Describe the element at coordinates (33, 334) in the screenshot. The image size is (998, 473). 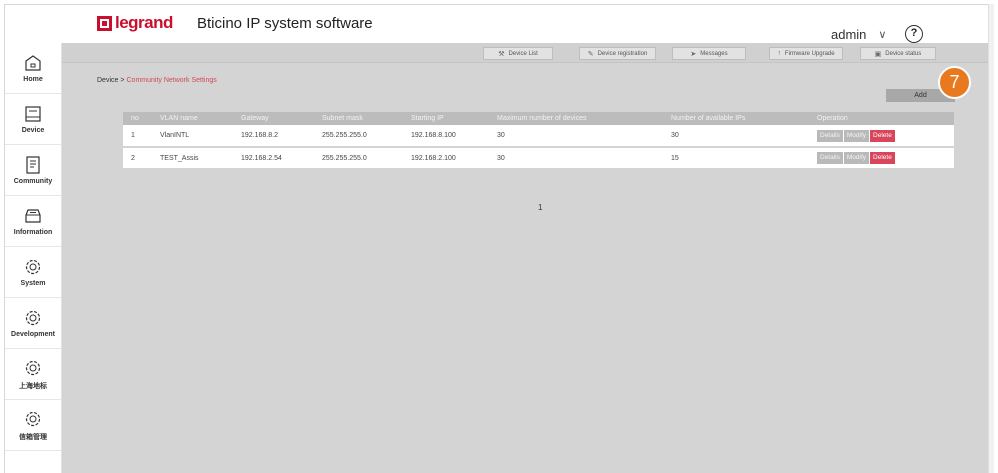
I see `sidebar-item-label: Development` at that location.